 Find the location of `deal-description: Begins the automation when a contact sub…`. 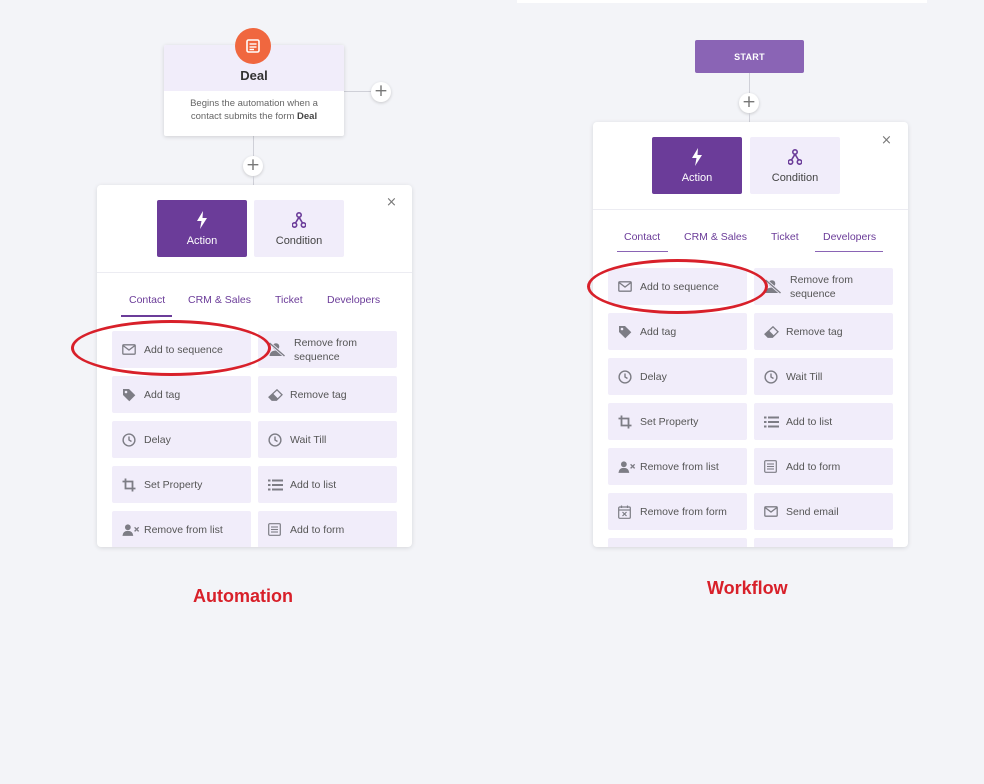

deal-description: Begins the automation when a contact sub… is located at coordinates (254, 107).